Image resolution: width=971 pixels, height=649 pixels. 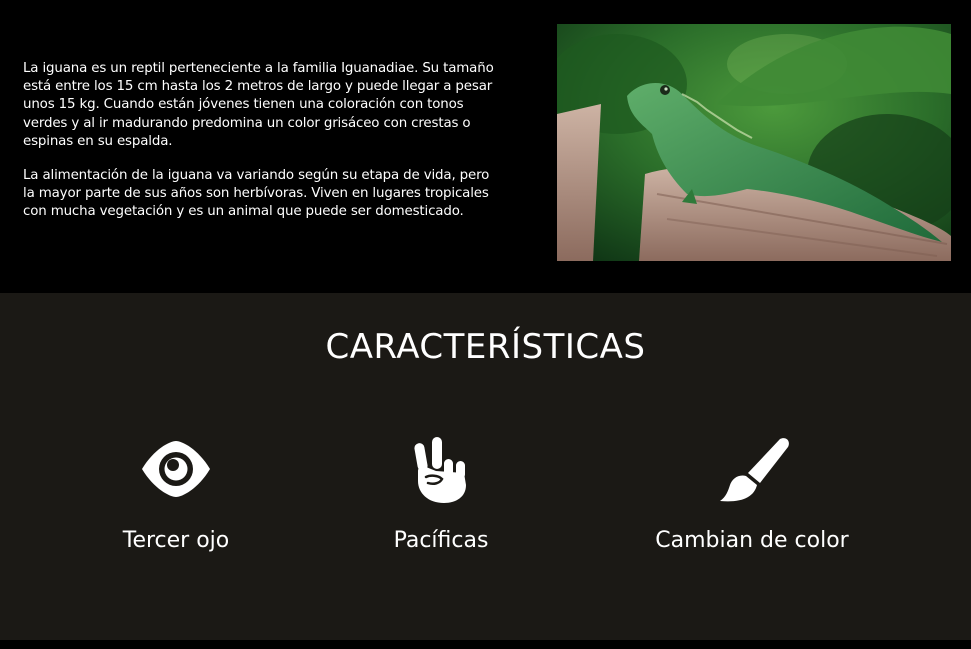 What do you see at coordinates (485, 347) in the screenshot?
I see `features-title: CARACTERÍSTICAS` at bounding box center [485, 347].